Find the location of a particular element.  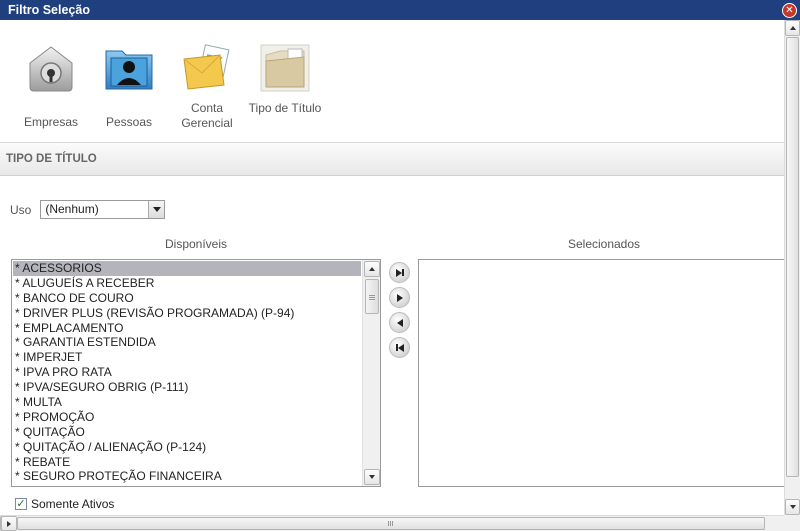

toolbar-conta-gerencial-button: Conta Gerencial is located at coordinates (207, 85).